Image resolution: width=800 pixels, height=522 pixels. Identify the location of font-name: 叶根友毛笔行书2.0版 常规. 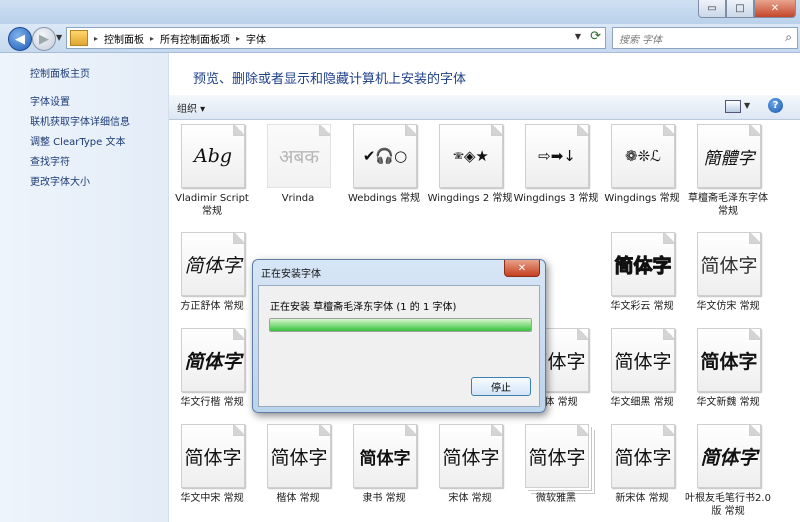
(728, 505).